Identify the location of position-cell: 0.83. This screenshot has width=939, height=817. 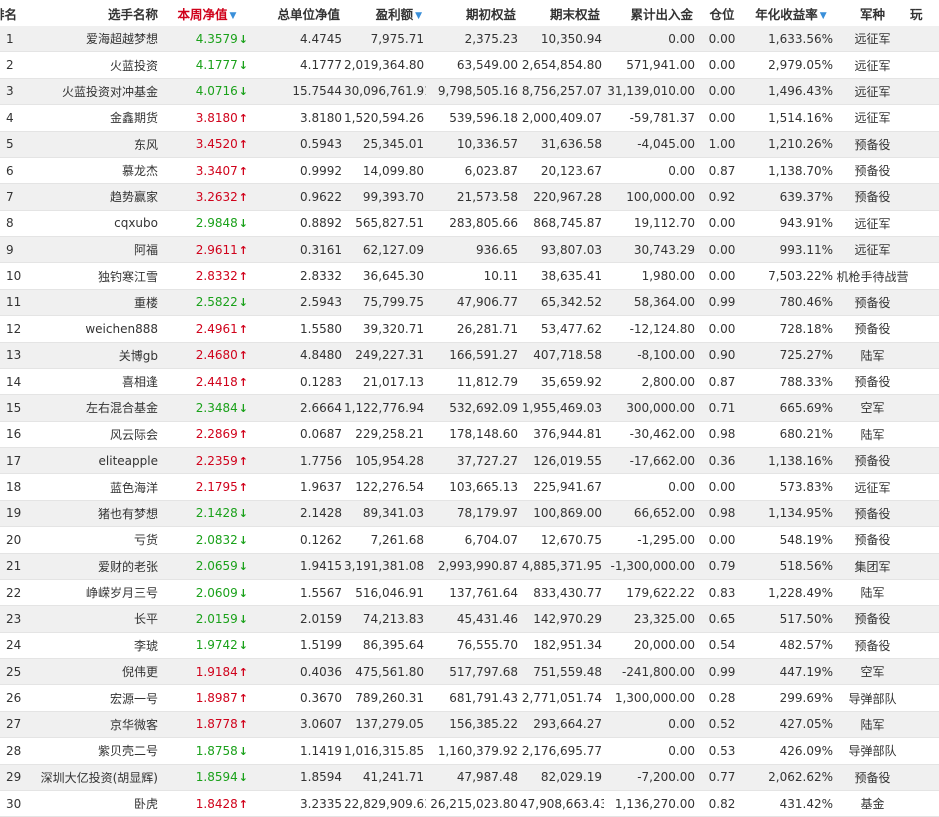
(722, 593).